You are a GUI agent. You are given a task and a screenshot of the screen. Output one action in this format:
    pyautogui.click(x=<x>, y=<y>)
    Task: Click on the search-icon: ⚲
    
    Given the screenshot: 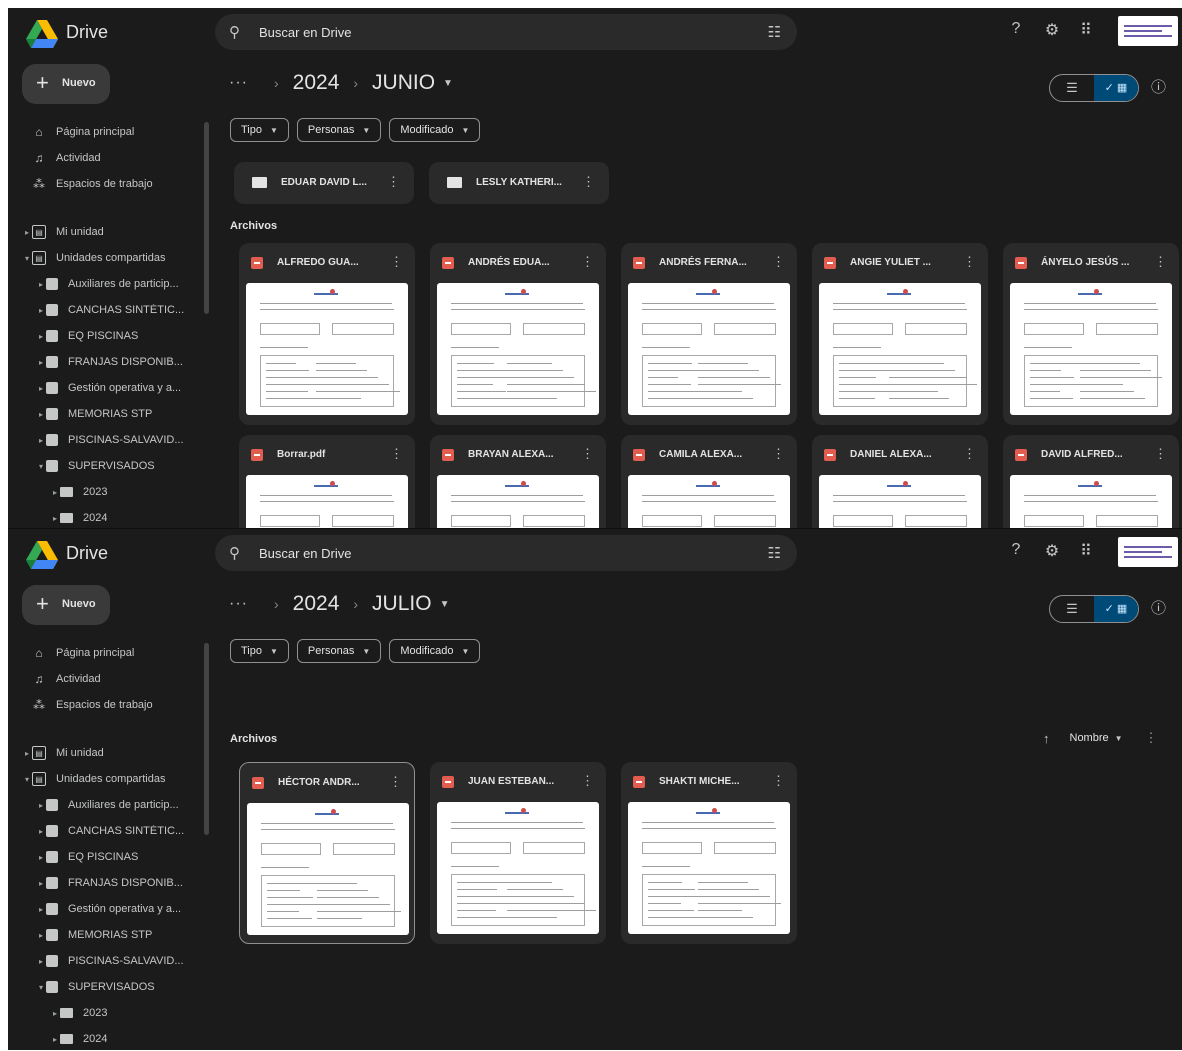 What is the action you would take?
    pyautogui.click(x=234, y=553)
    